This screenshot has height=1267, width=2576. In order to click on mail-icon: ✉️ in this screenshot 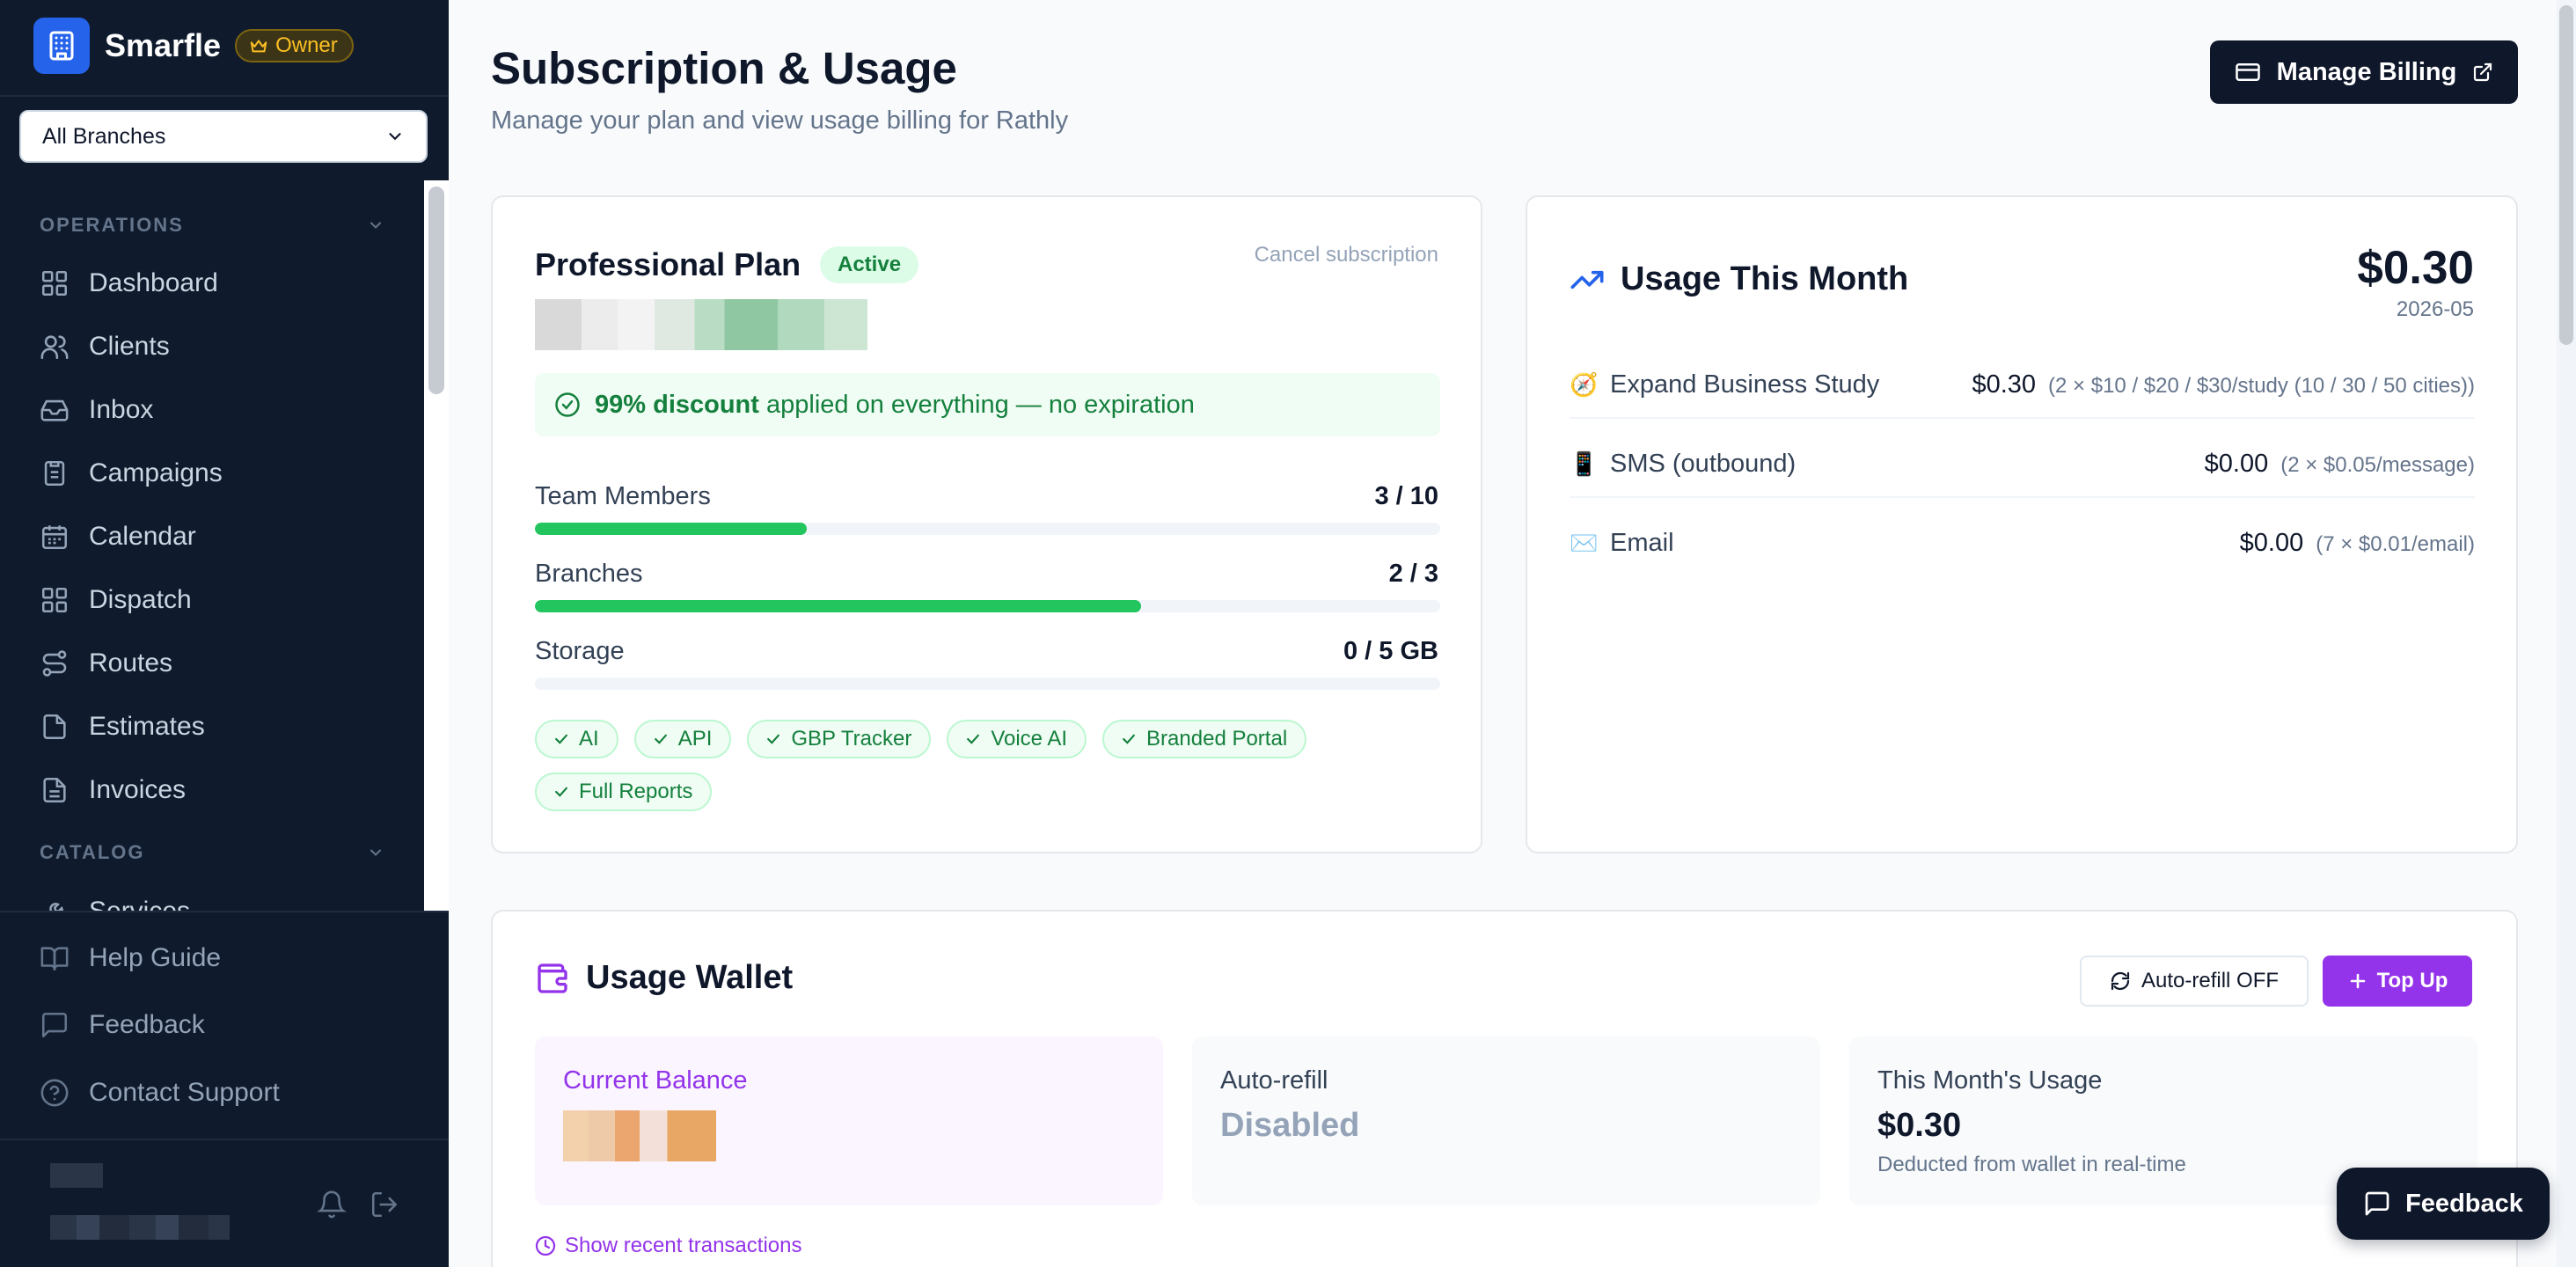, I will do `click(1584, 542)`.